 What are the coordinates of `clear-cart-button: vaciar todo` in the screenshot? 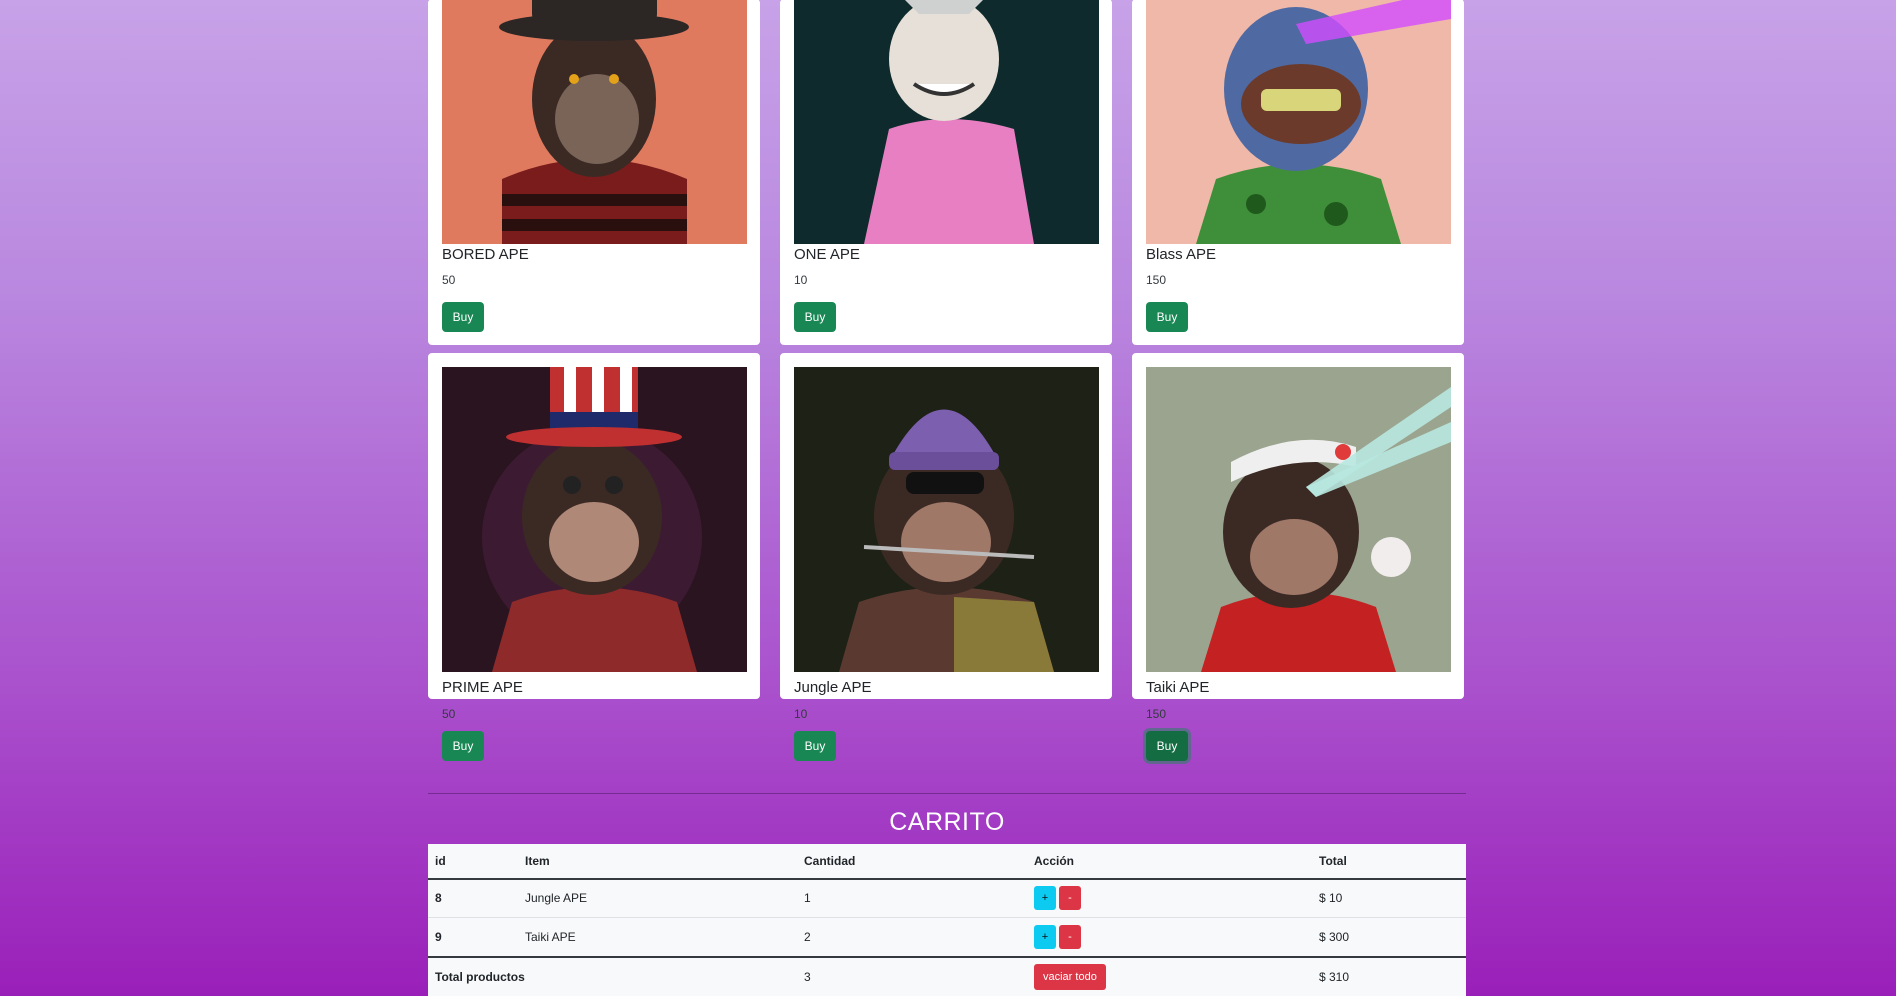 It's located at (1070, 977).